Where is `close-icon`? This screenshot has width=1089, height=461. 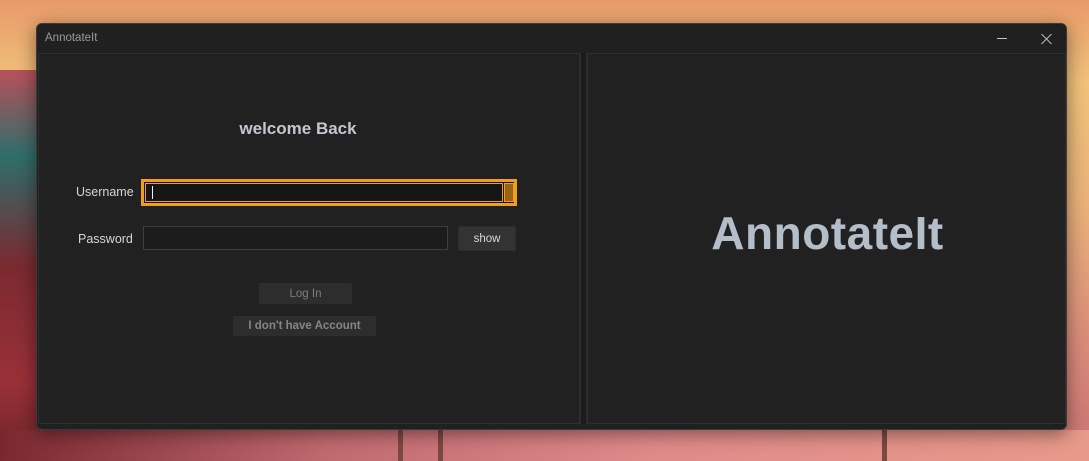 close-icon is located at coordinates (1046, 38).